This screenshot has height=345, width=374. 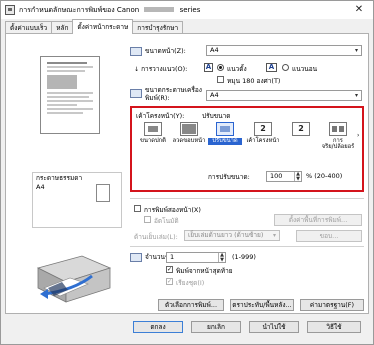 What do you see at coordinates (172, 210) in the screenshot?
I see `duplex-label: การพิมพ์สองหน้า(X)` at bounding box center [172, 210].